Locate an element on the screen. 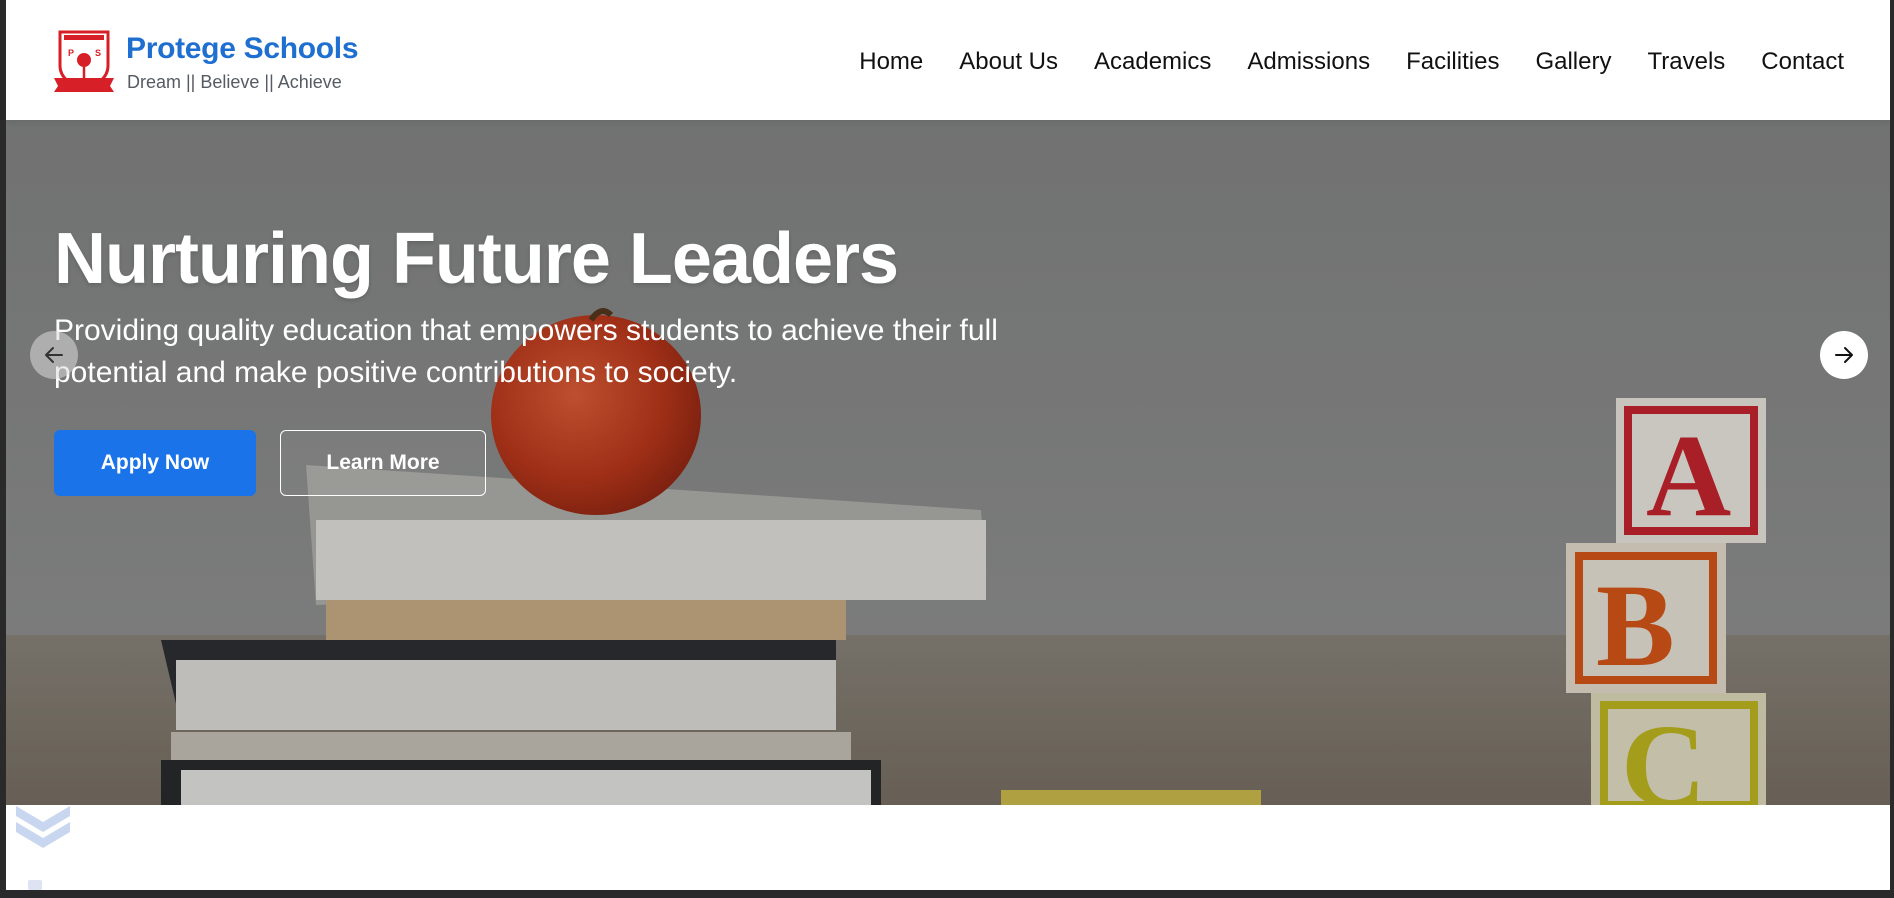  chevron-down-icon is located at coordinates (43, 827).